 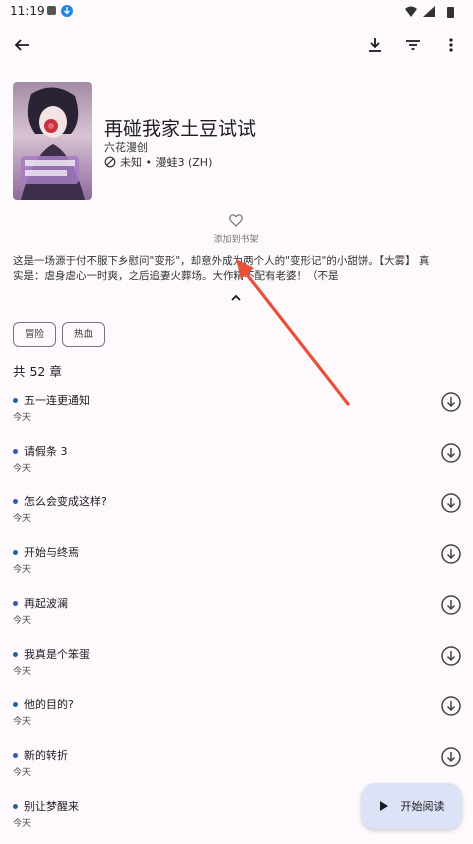 I want to click on notification-icons, so click(x=60, y=11).